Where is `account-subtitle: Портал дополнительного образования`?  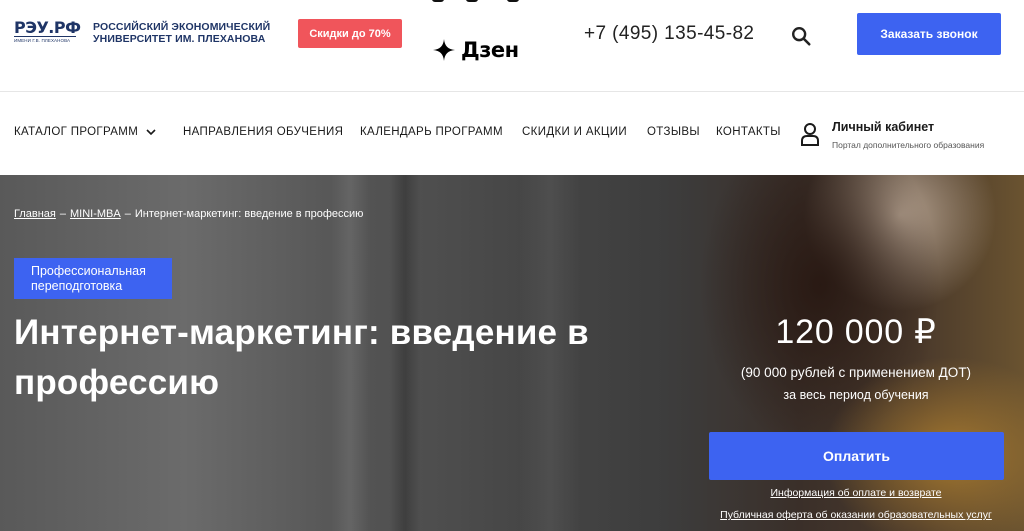 account-subtitle: Портал дополнительного образования is located at coordinates (908, 145).